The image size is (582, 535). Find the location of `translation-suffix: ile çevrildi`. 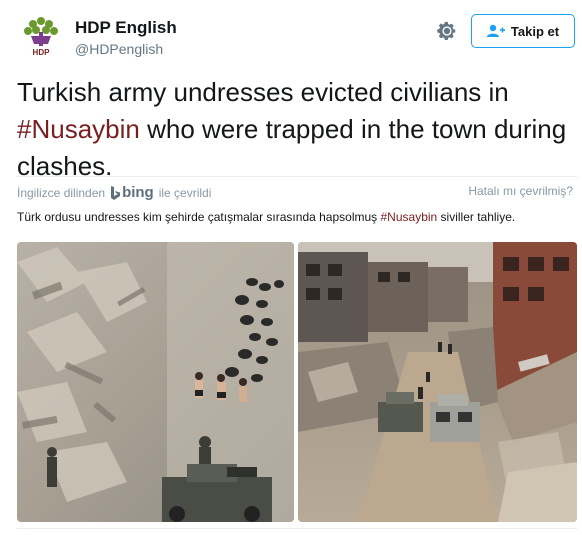

translation-suffix: ile çevrildi is located at coordinates (185, 192).